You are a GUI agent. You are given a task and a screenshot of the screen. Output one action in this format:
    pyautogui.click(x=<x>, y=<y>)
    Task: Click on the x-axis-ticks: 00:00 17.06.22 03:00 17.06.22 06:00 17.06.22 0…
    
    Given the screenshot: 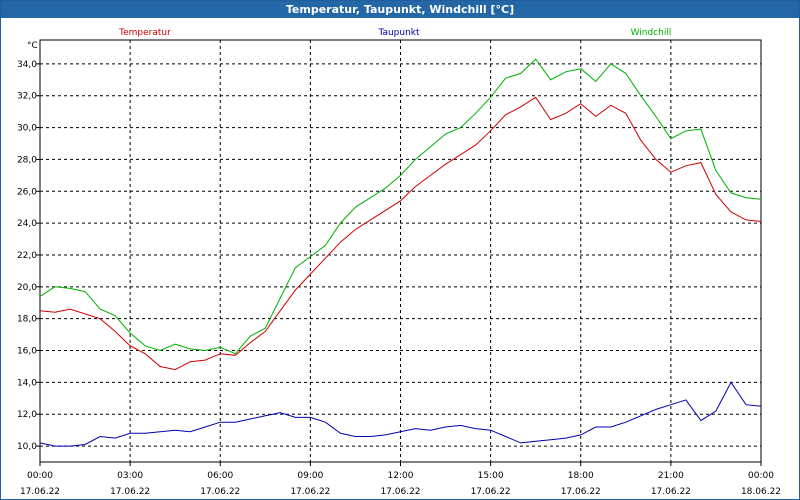 What is the action you would take?
    pyautogui.click(x=400, y=479)
    